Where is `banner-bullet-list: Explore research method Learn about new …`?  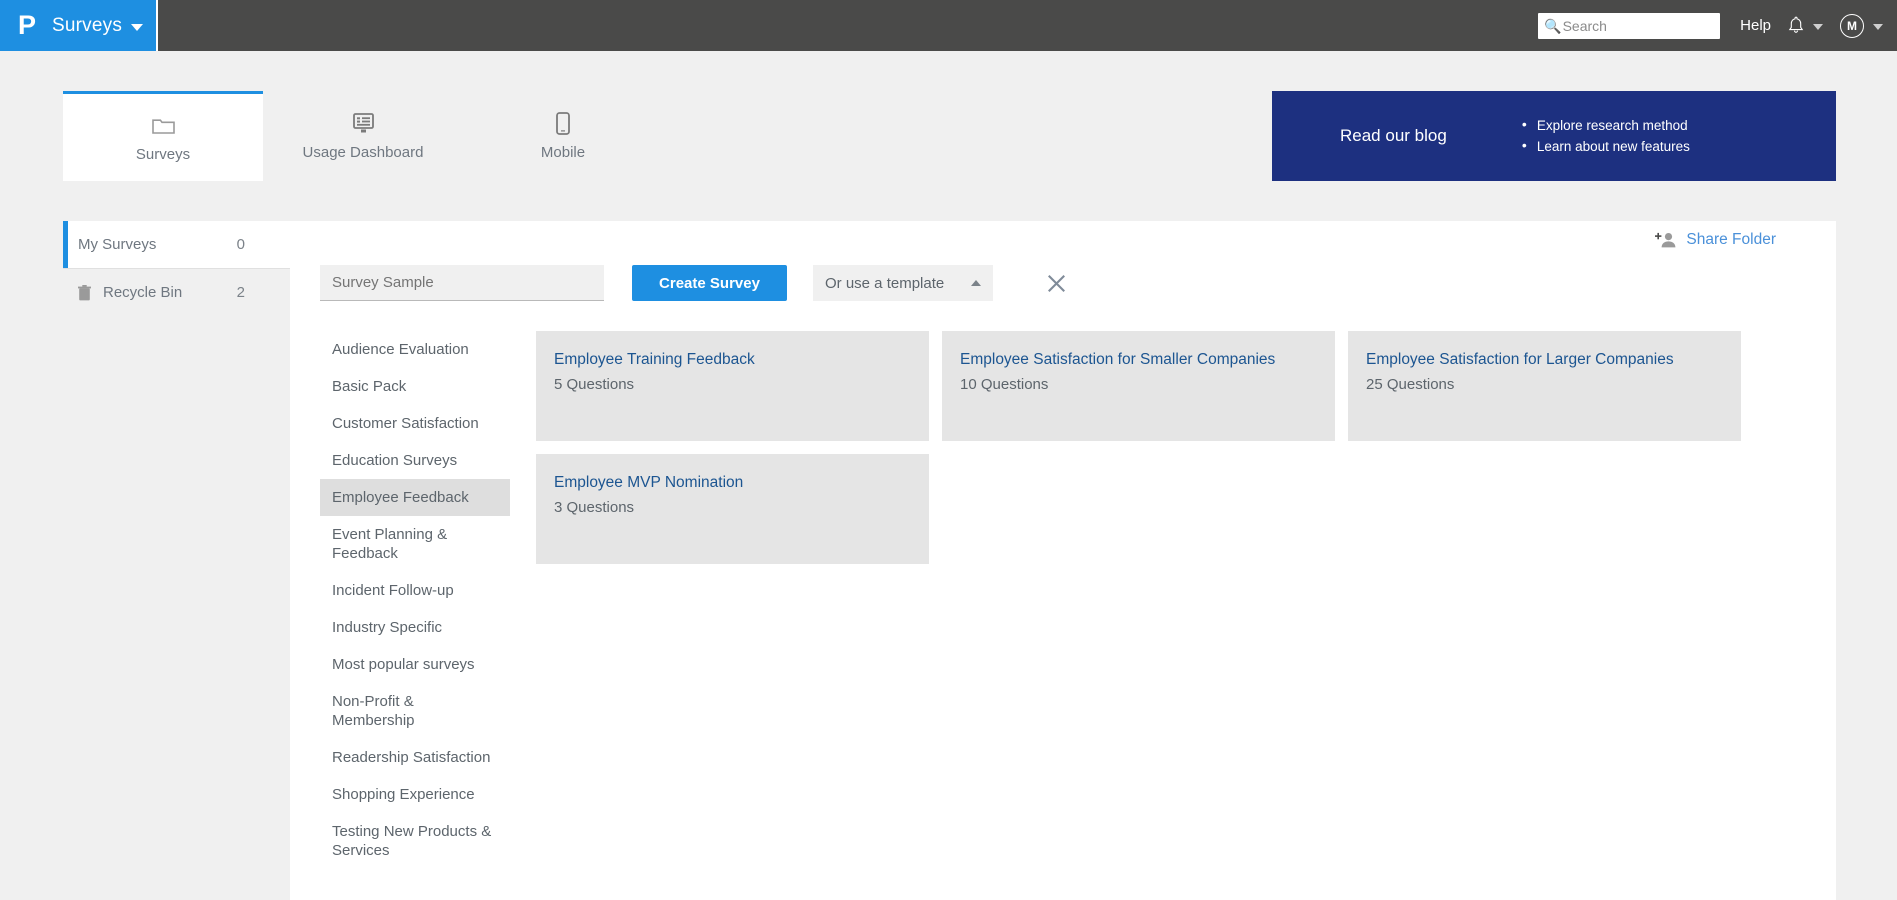
banner-bullet-list: Explore research method Learn about new … is located at coordinates (1606, 135).